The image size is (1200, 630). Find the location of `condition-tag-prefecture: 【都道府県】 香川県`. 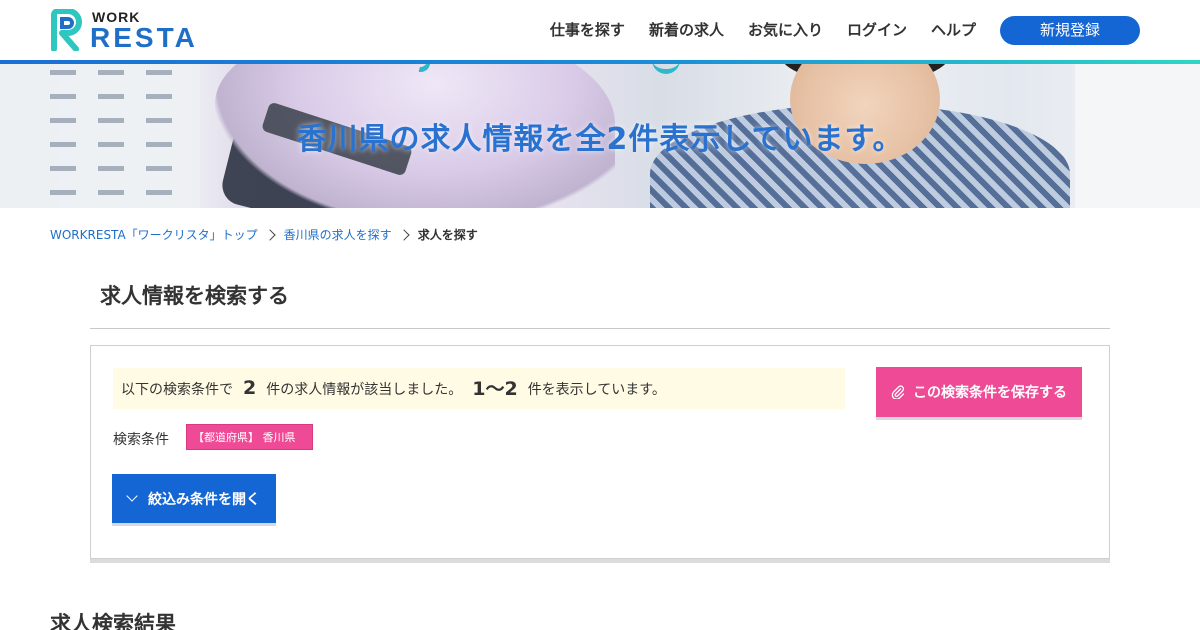

condition-tag-prefecture: 【都道府県】 香川県 is located at coordinates (249, 437).